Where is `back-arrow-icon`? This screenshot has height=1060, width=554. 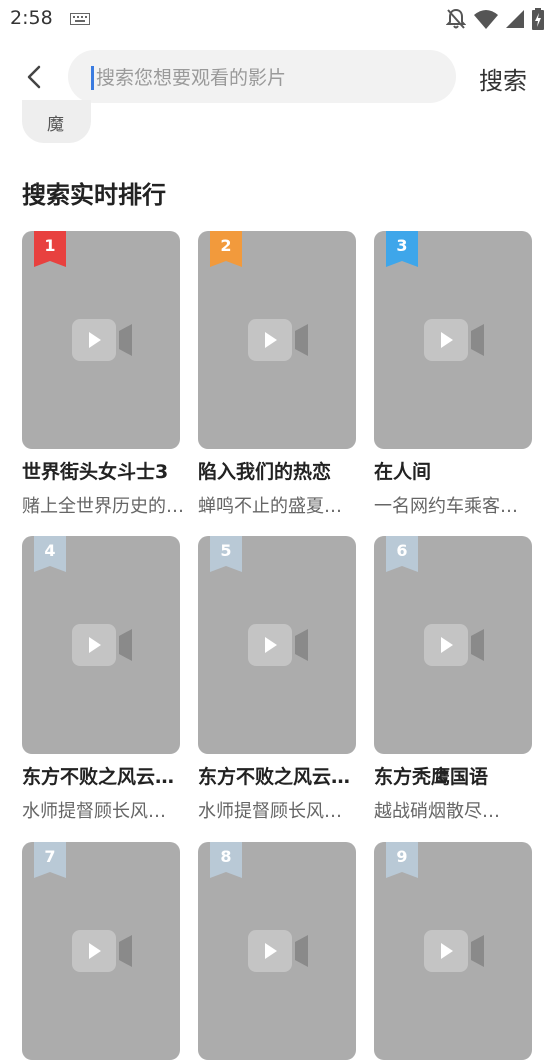
back-arrow-icon is located at coordinates (35, 77).